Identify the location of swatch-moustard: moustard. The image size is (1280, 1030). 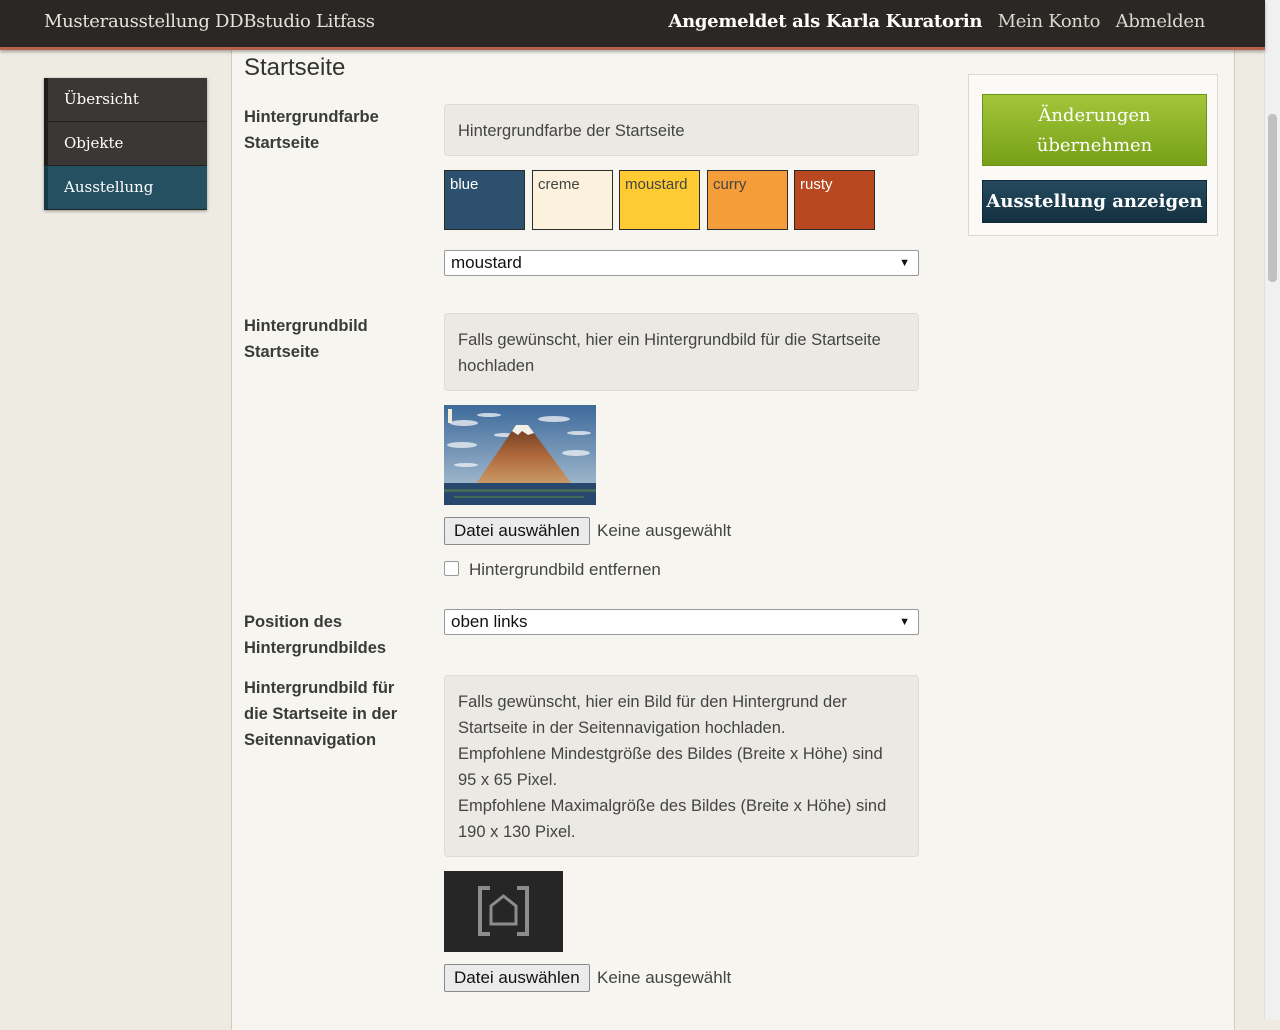
(659, 200).